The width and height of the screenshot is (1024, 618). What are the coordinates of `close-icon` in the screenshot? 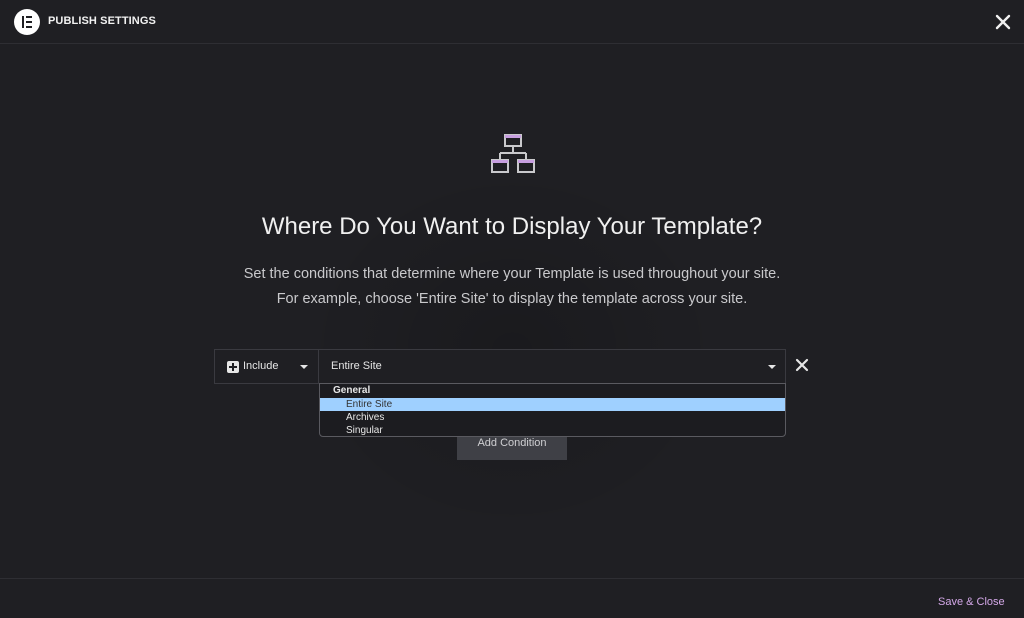 It's located at (1003, 22).